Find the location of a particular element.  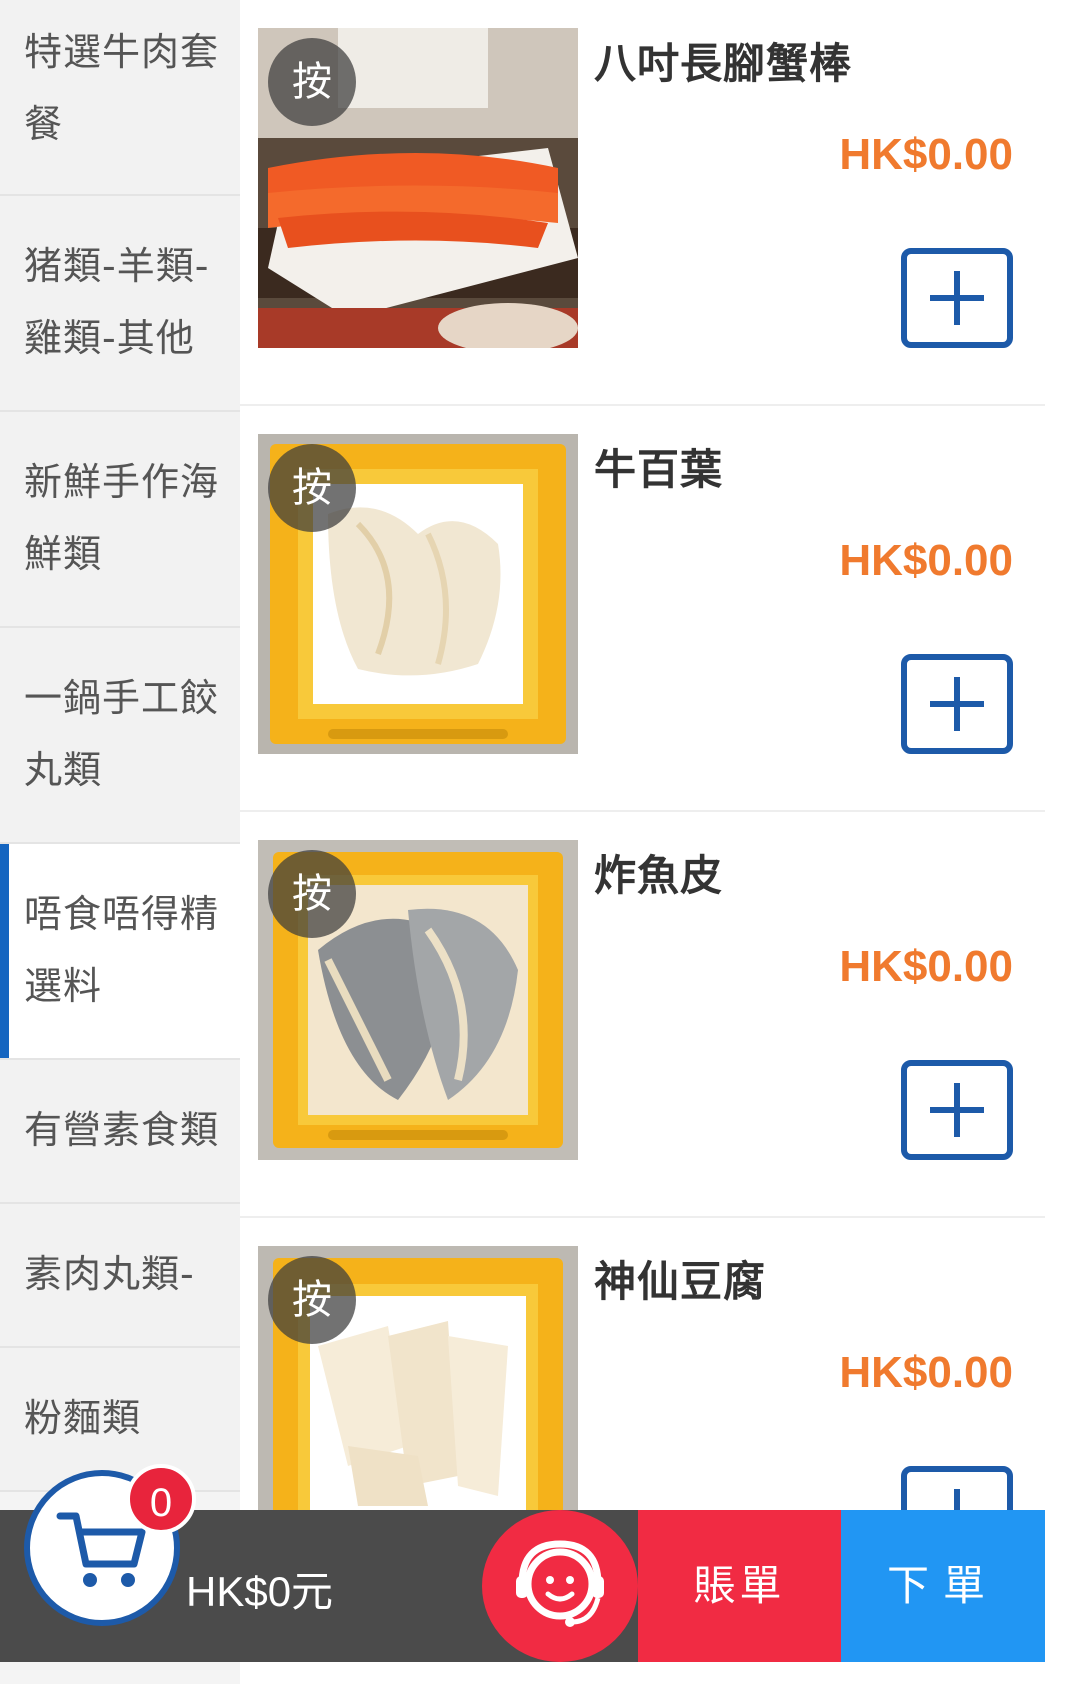

sidebar-item-label: 餐 is located at coordinates (44, 124).